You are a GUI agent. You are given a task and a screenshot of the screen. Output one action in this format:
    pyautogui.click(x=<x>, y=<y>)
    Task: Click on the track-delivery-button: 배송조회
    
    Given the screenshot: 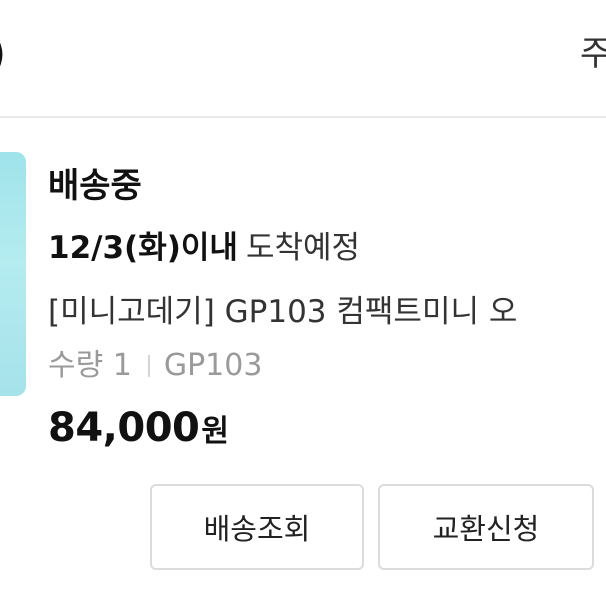 What is the action you would take?
    pyautogui.click(x=257, y=527)
    